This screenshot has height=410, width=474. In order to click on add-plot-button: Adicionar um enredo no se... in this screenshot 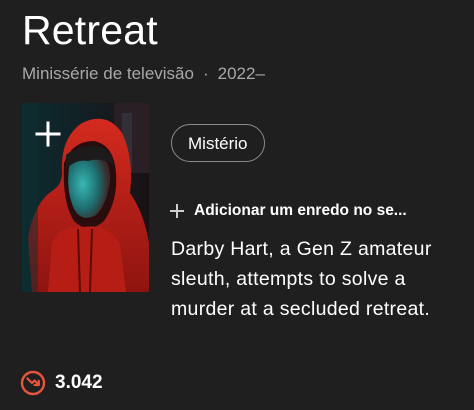, I will do `click(307, 211)`.